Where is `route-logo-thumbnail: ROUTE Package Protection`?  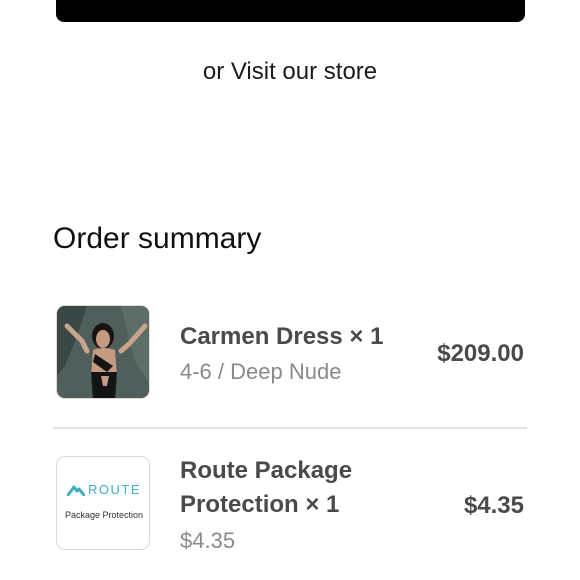
route-logo-thumbnail: ROUTE Package Protection is located at coordinates (103, 503).